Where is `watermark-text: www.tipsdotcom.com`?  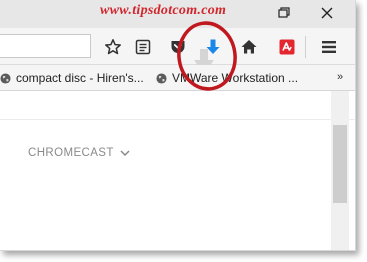 watermark-text: www.tipsdotcom.com is located at coordinates (163, 10).